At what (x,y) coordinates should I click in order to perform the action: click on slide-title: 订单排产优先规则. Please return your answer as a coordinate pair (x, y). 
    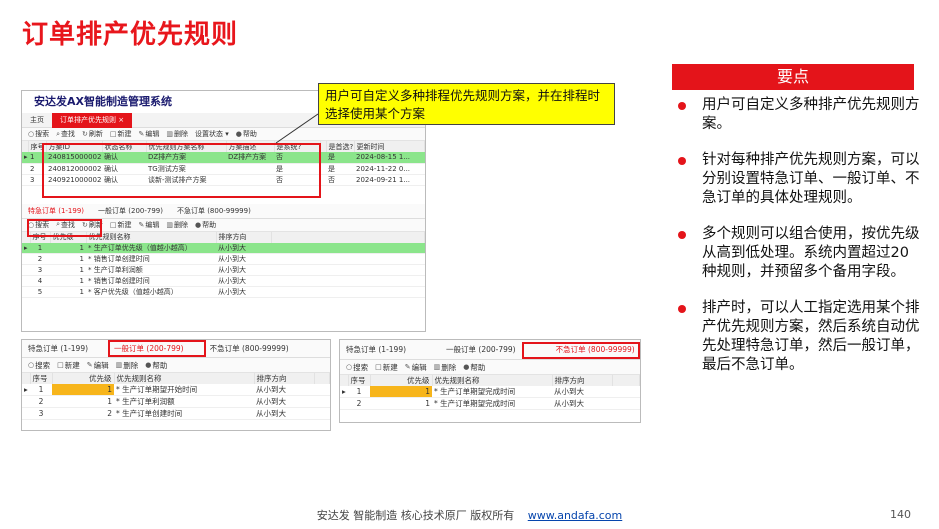
    Looking at the image, I should click on (130, 35).